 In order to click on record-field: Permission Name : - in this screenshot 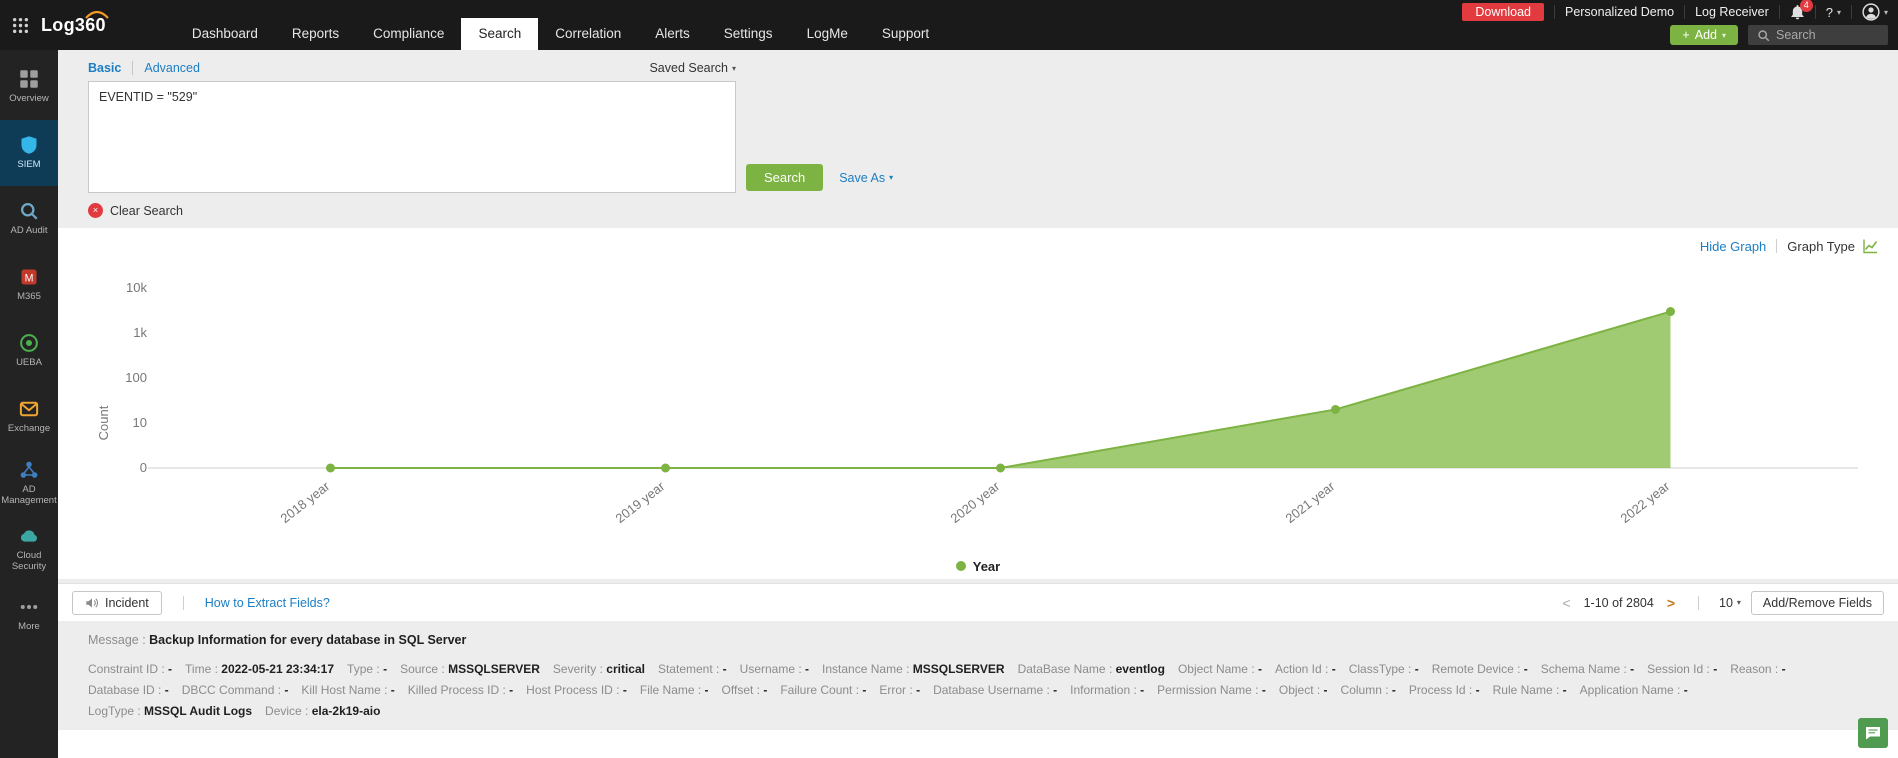, I will do `click(1211, 690)`.